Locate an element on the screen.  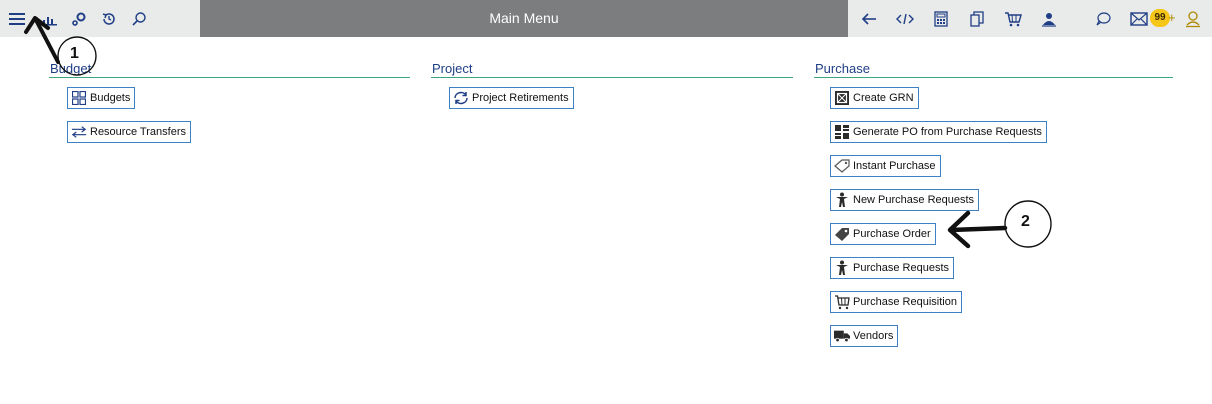
user-icon is located at coordinates (1193, 19).